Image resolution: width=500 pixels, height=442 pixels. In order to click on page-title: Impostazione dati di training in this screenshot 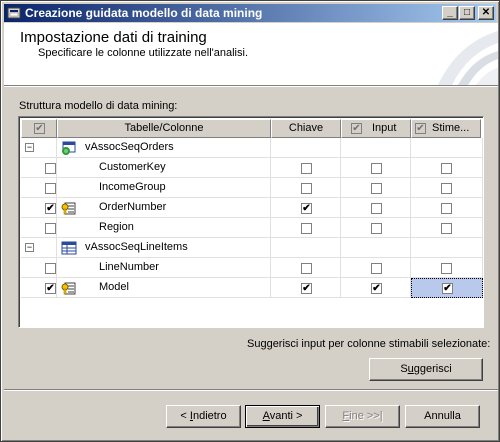, I will do `click(113, 37)`.